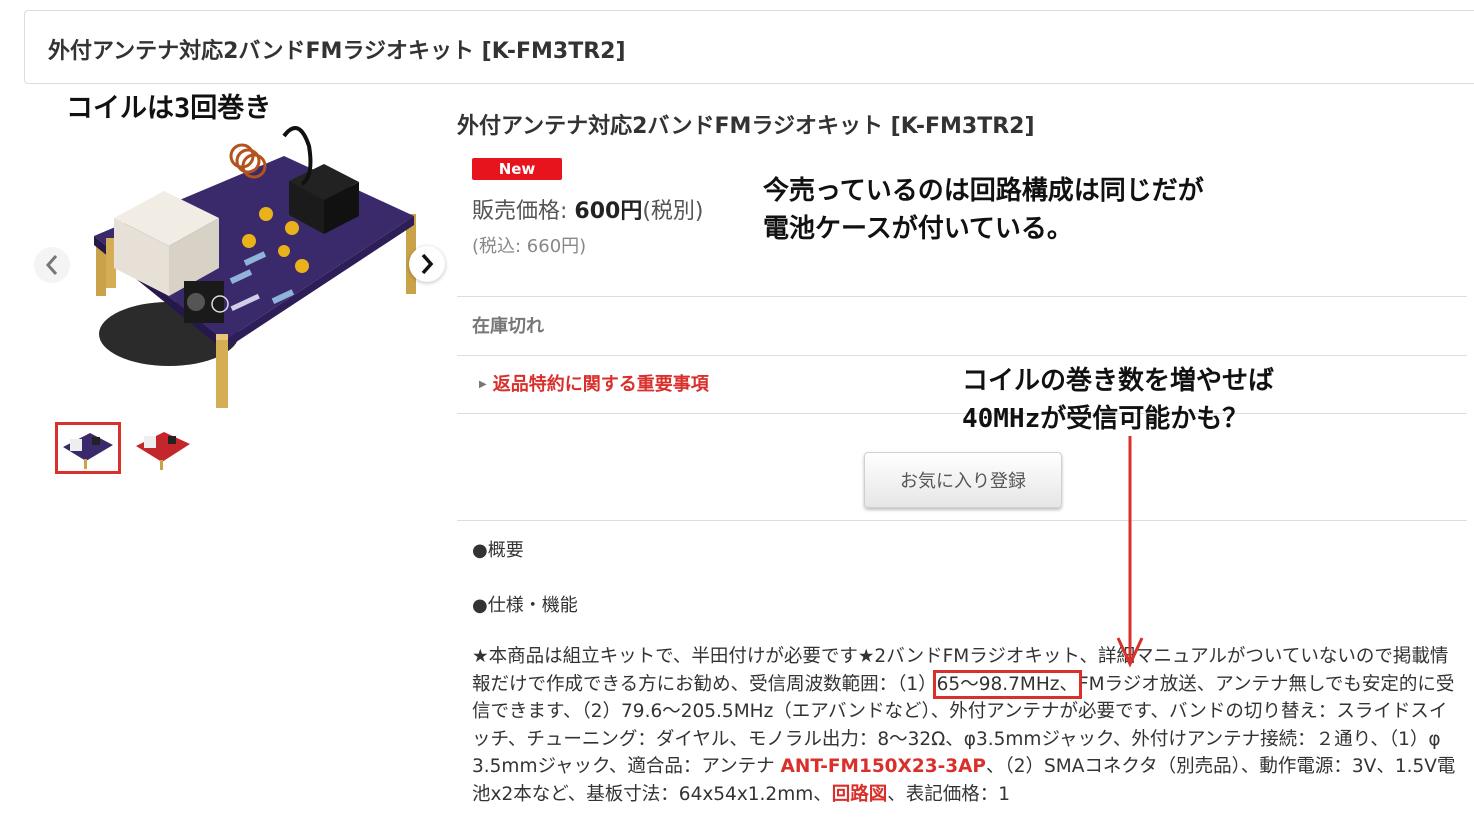  Describe the element at coordinates (918, 229) in the screenshot. I see `annotation-line: 電池ケースが付いている。` at that location.